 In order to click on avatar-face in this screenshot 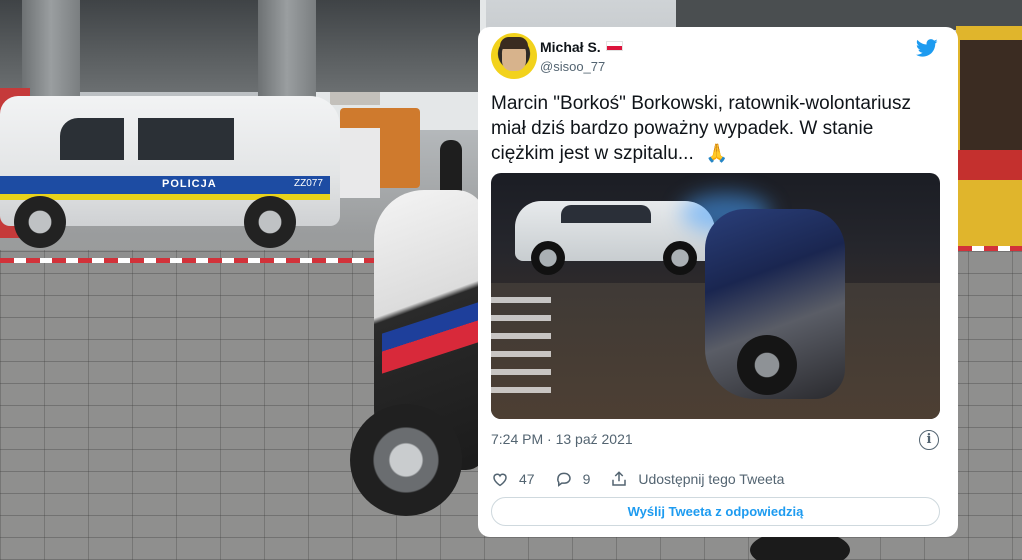, I will do `click(514, 54)`.